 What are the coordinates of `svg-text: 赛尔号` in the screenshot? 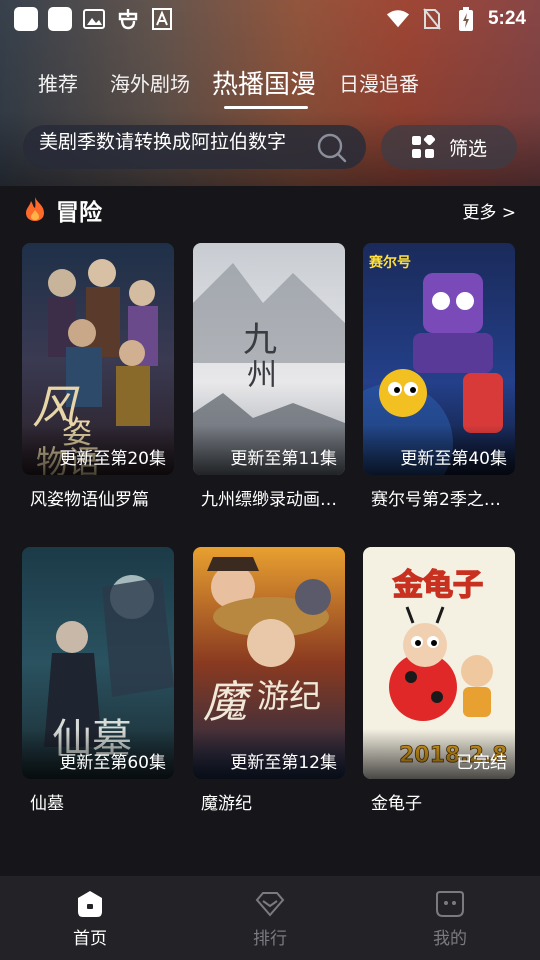 It's located at (389, 262).